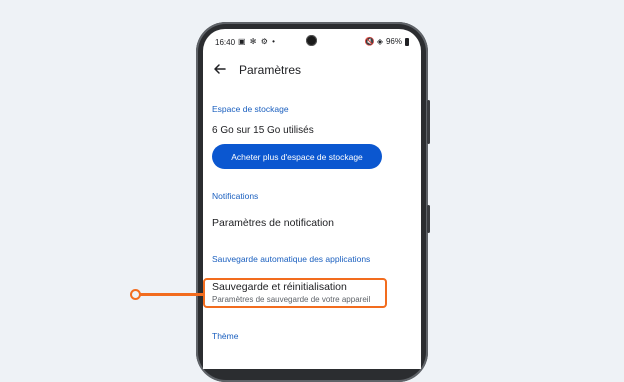  I want to click on section-header-notifications: Notifications, so click(235, 196).